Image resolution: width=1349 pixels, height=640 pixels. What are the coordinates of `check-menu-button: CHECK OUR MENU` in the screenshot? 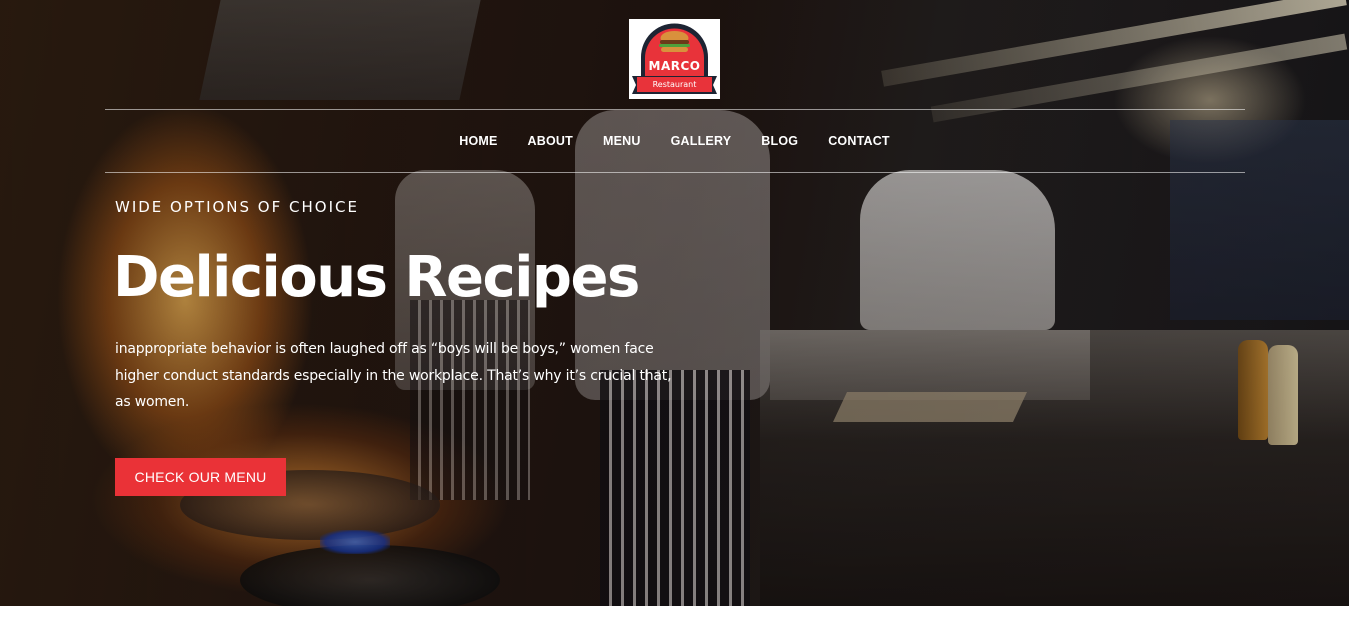 It's located at (200, 477).